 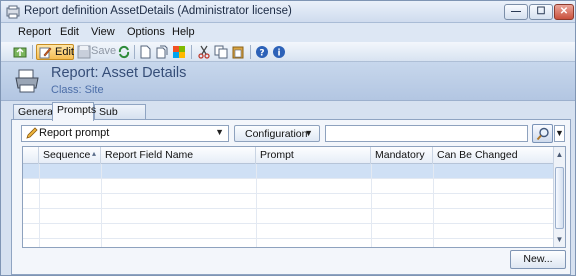 What do you see at coordinates (77, 90) in the screenshot?
I see `report-class: Class: Site` at bounding box center [77, 90].